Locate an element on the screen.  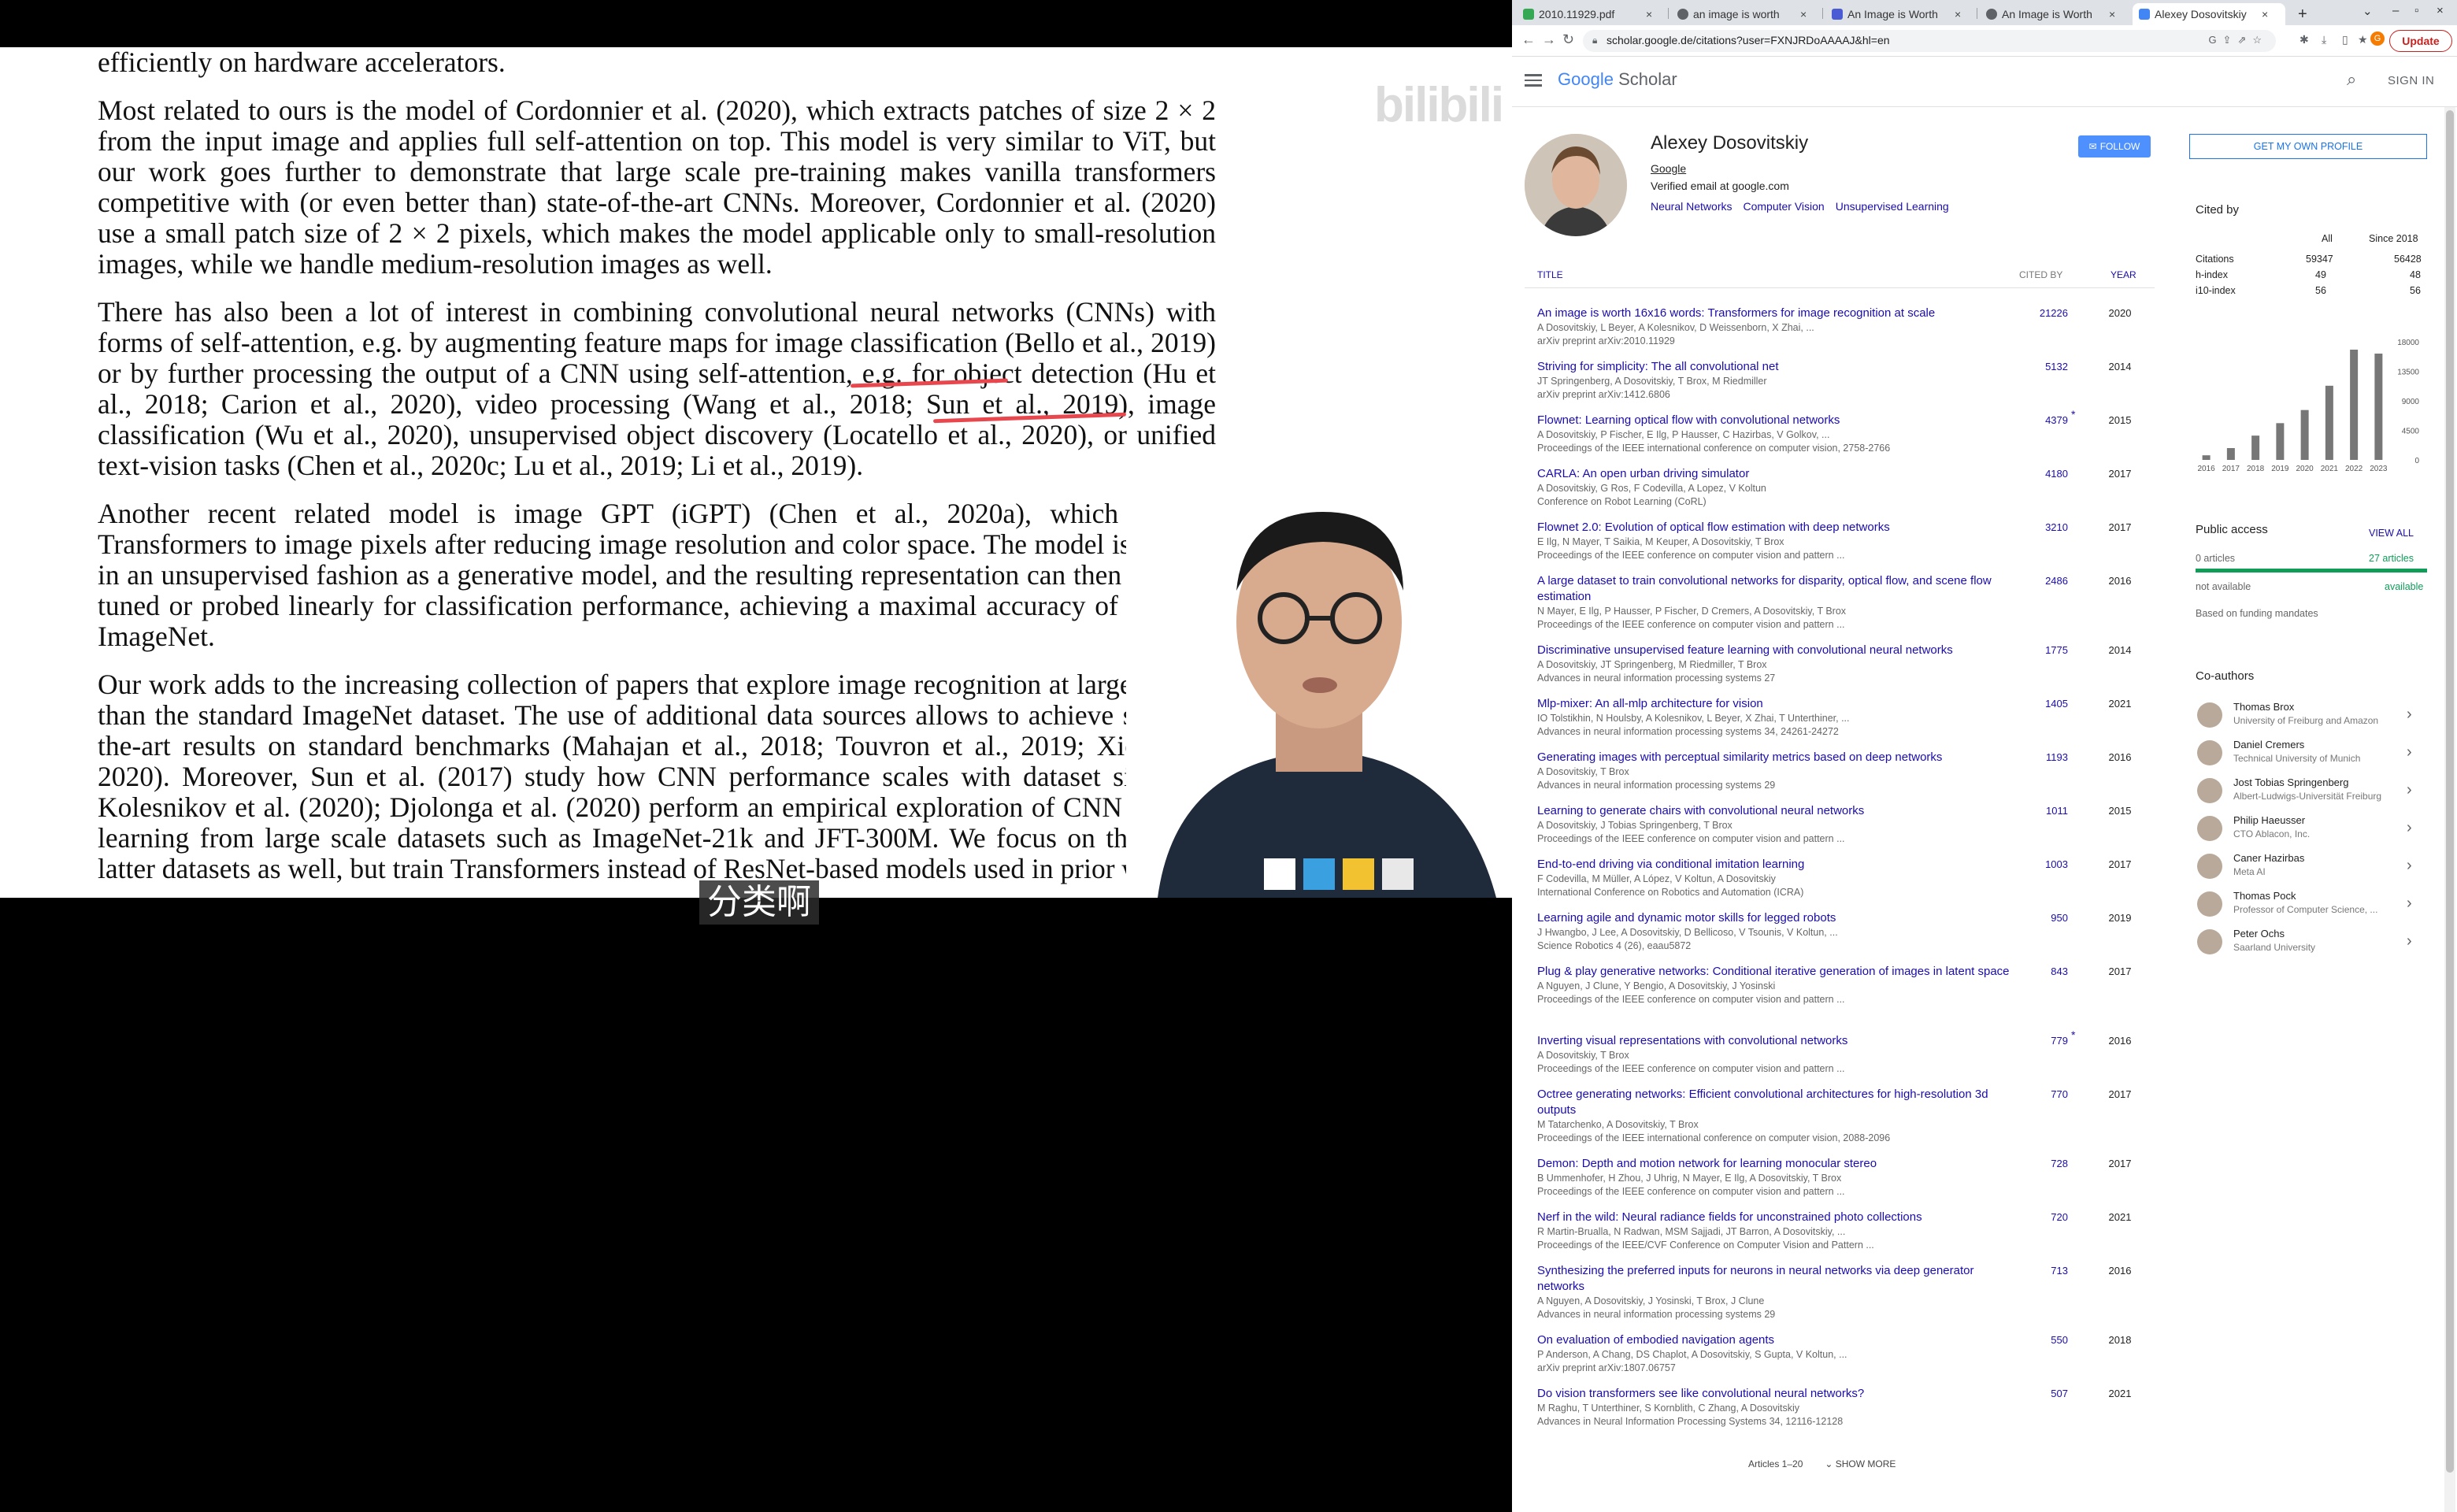
article-cited-by-link: 779 is located at coordinates (2043, 1041).